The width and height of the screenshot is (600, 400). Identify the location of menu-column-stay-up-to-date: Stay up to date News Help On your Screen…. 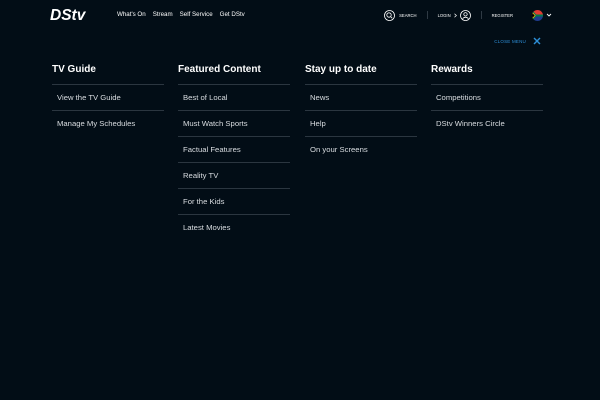
(361, 112).